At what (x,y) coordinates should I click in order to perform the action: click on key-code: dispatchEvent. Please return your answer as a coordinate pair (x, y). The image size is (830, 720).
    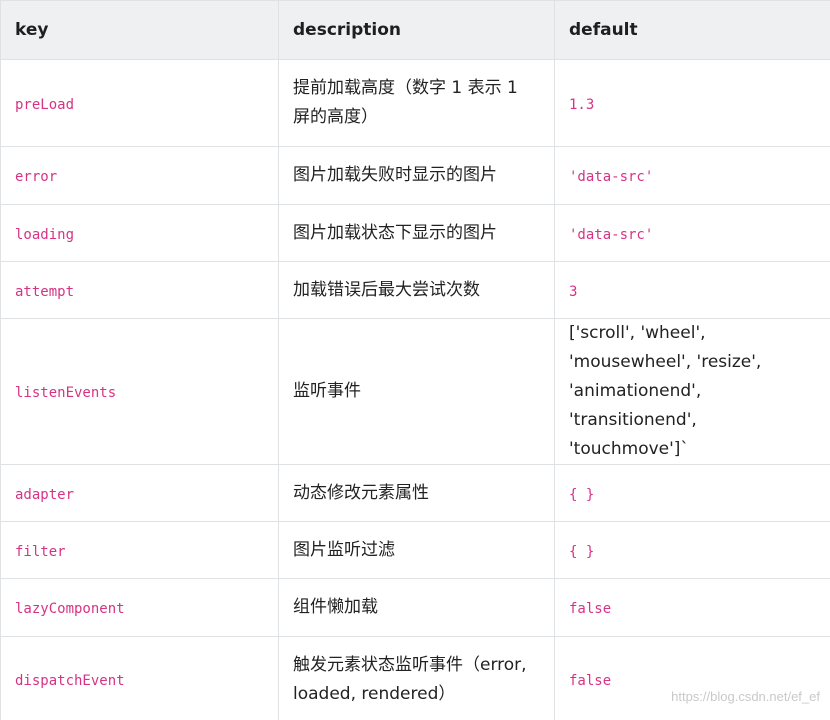
    Looking at the image, I should click on (70, 681).